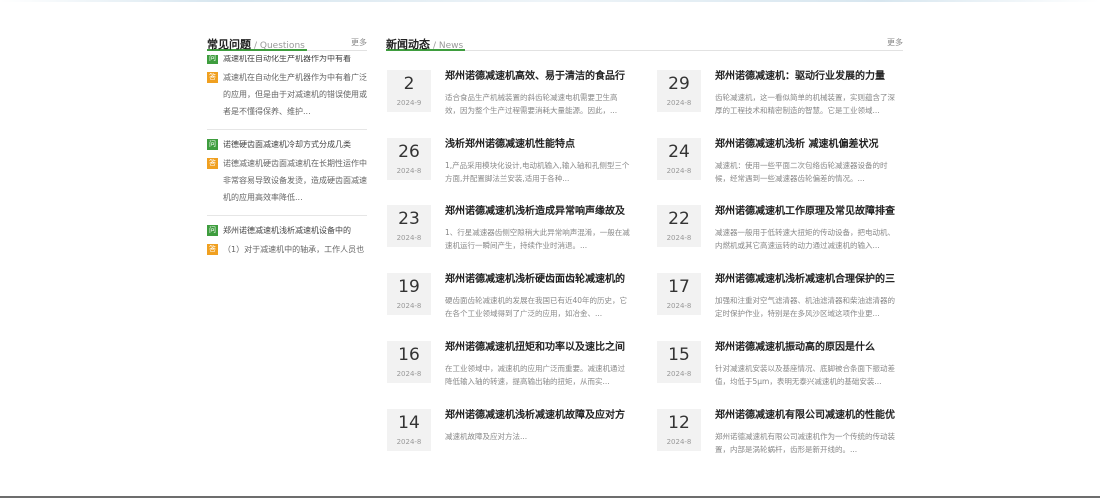 Image resolution: width=1100 pixels, height=498 pixels. I want to click on news-title-wrap: 新闻动态 / News, so click(426, 42).